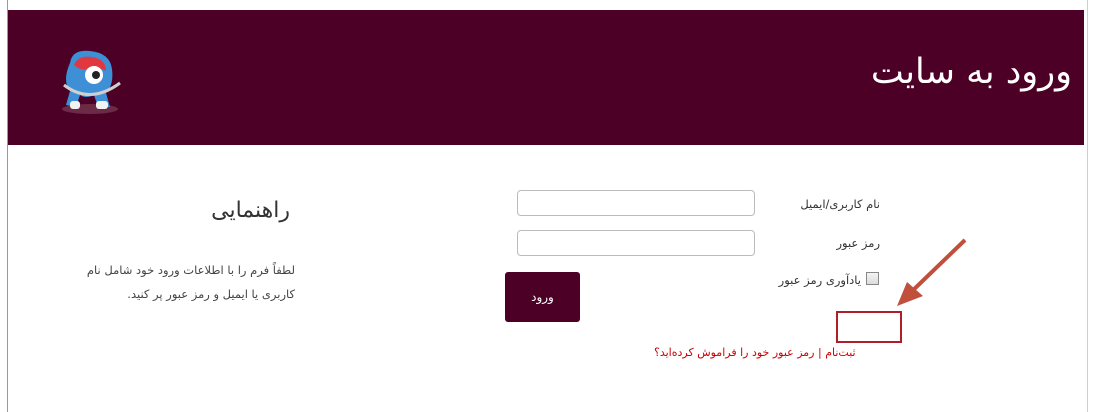  Describe the element at coordinates (858, 243) in the screenshot. I see `password-label: رمز عبور` at that location.